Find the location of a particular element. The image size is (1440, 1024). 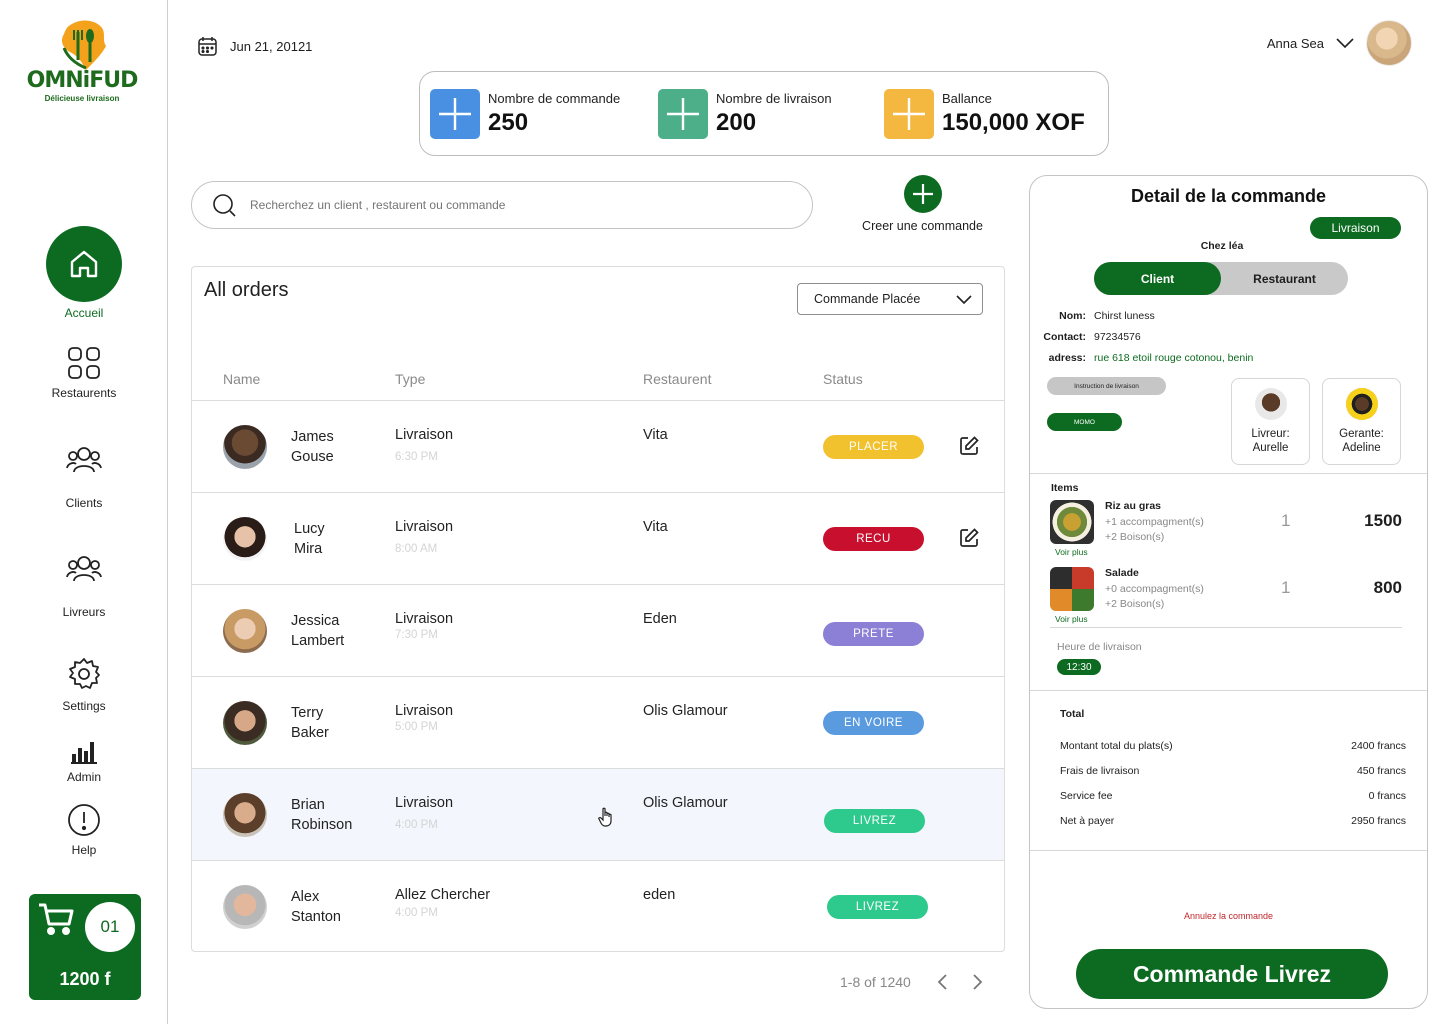

stat-value: 200 is located at coordinates (736, 122).